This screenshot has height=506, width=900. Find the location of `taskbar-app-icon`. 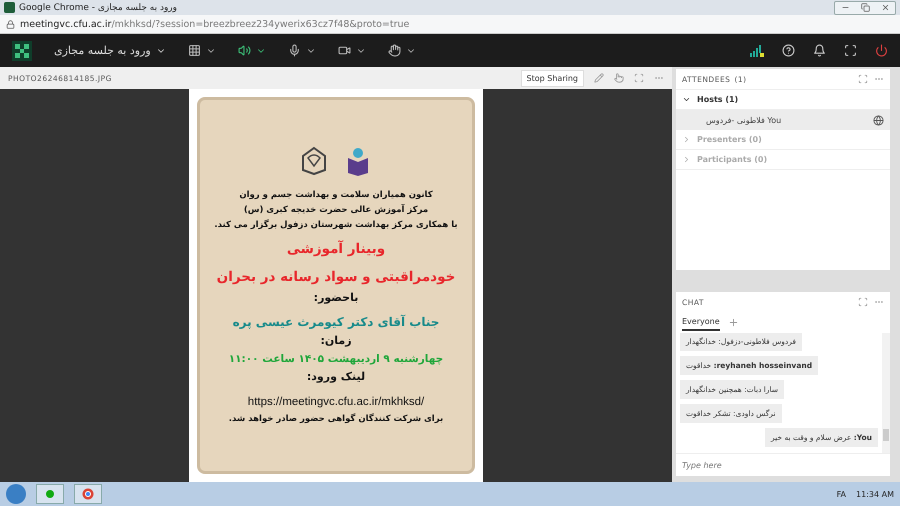

taskbar-app-icon is located at coordinates (50, 494).